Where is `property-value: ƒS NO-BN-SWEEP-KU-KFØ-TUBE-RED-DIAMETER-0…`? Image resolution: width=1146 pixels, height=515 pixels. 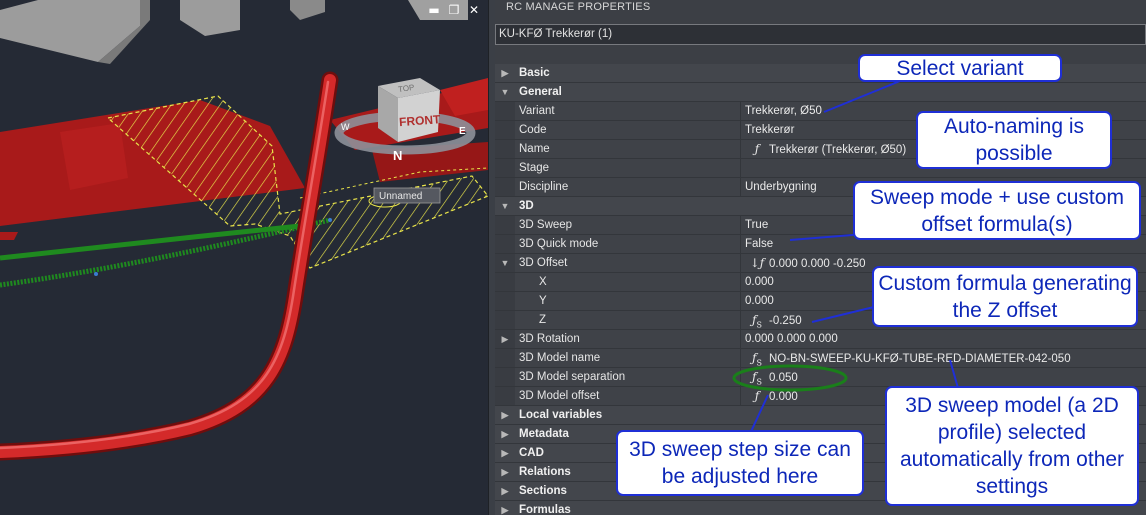 property-value: ƒS NO-BN-SWEEP-KU-KFØ-TUBE-RED-DIAMETER-0… is located at coordinates (906, 358).